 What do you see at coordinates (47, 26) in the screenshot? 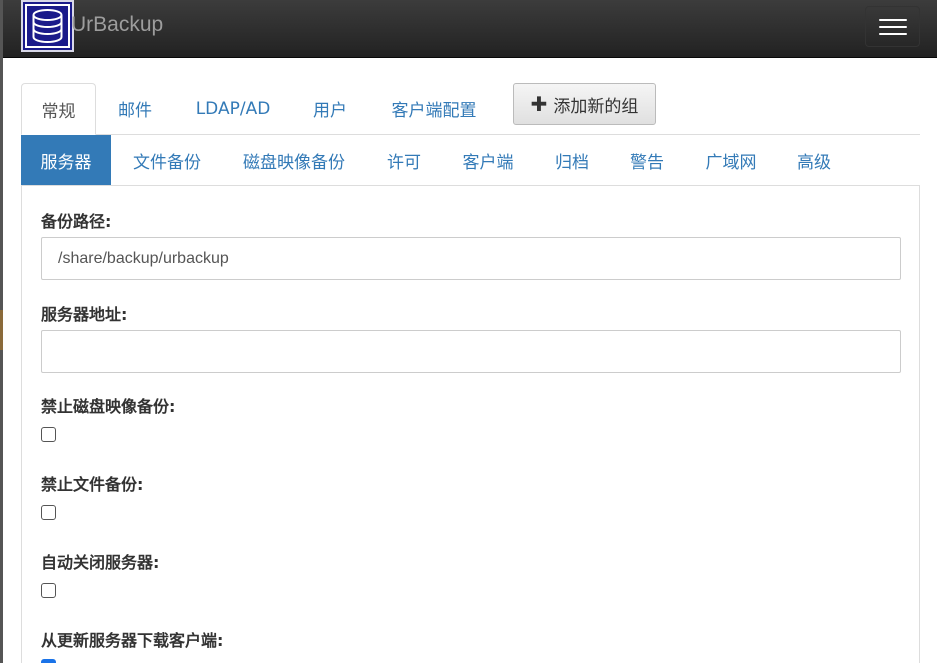
I see `database-icon` at bounding box center [47, 26].